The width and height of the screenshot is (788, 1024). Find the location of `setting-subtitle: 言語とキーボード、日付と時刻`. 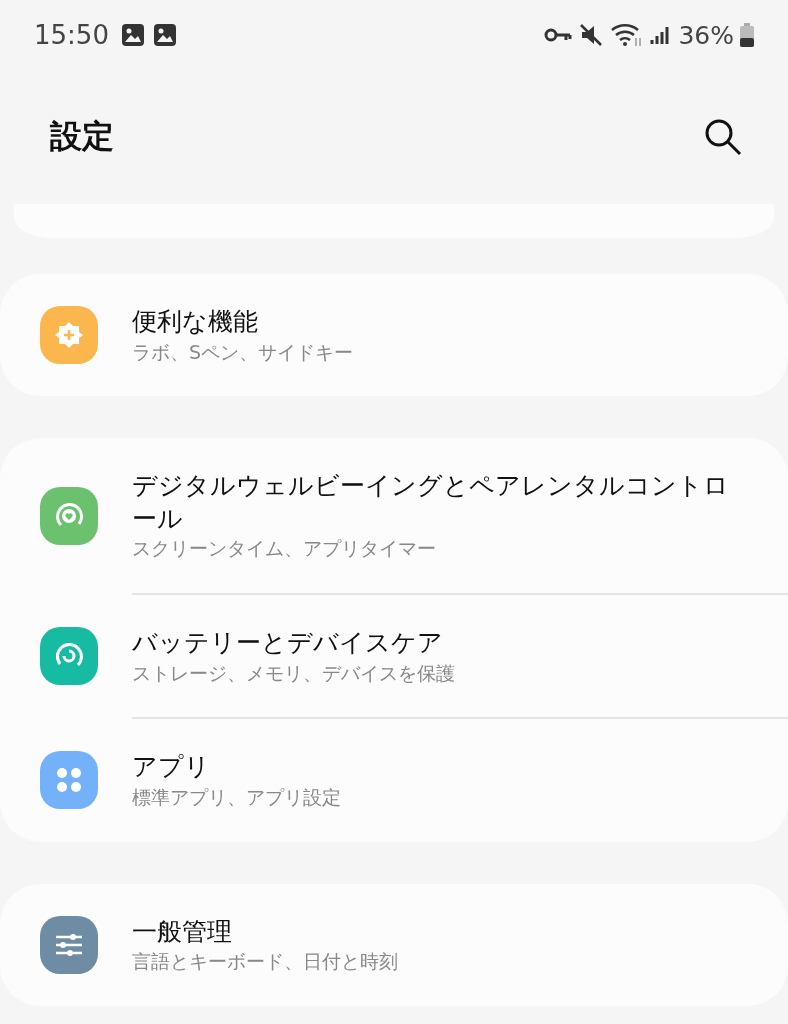

setting-subtitle: 言語とキーボード、日付と時刻 is located at coordinates (265, 962).